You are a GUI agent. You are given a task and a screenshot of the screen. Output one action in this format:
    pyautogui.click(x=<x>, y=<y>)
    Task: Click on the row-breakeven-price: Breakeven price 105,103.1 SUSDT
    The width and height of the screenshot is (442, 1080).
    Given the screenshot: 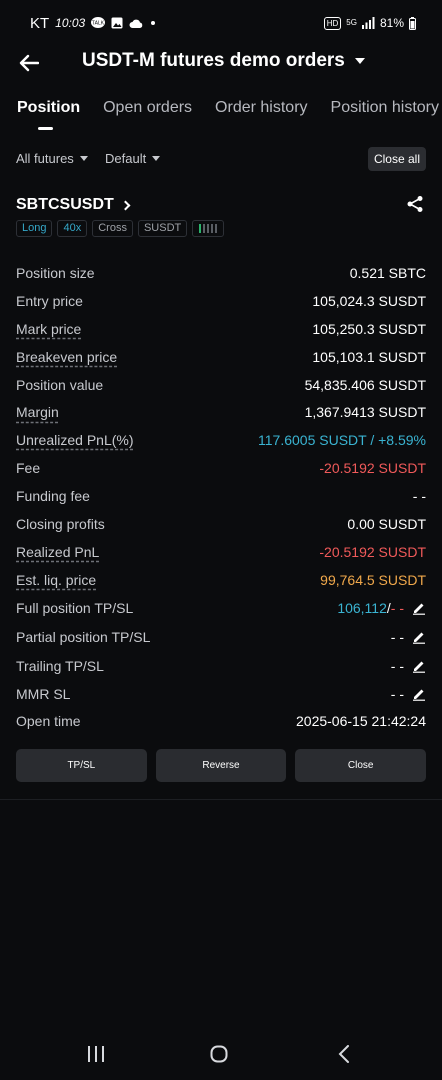 What is the action you would take?
    pyautogui.click(x=221, y=357)
    